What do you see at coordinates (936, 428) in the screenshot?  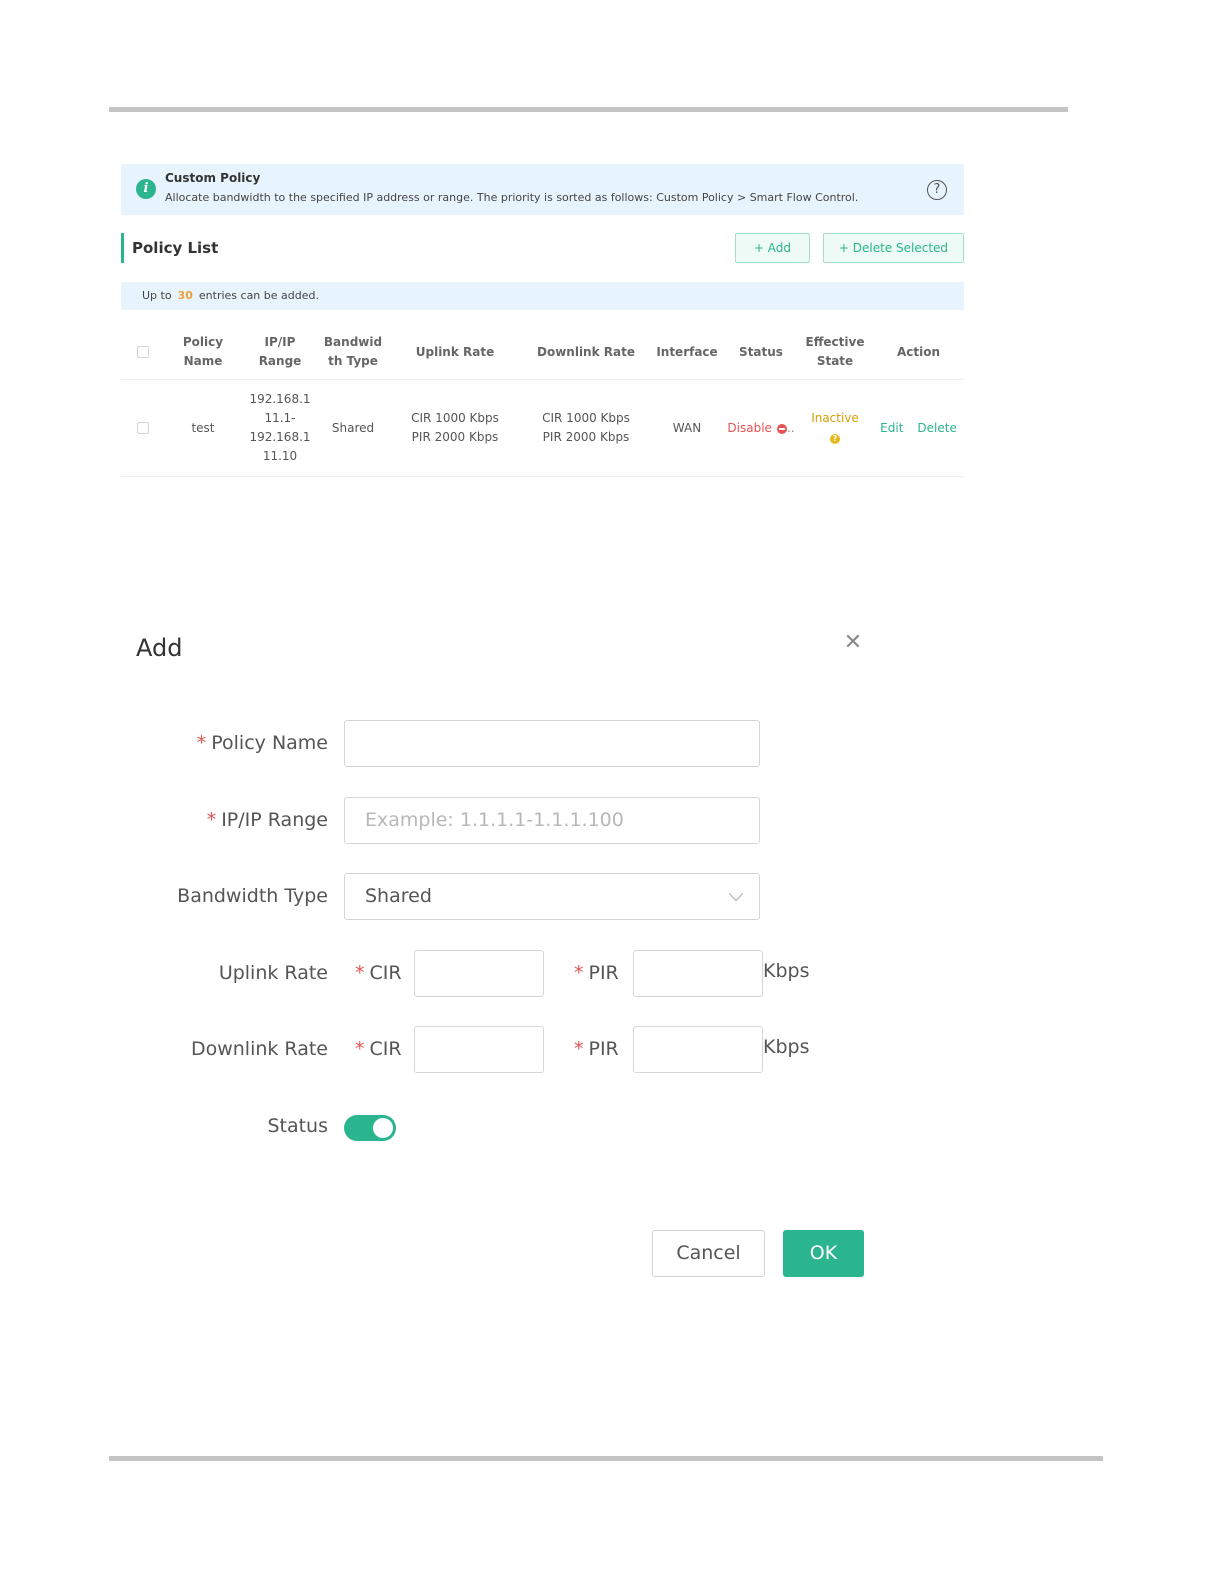 I see `delete-link: Delete` at bounding box center [936, 428].